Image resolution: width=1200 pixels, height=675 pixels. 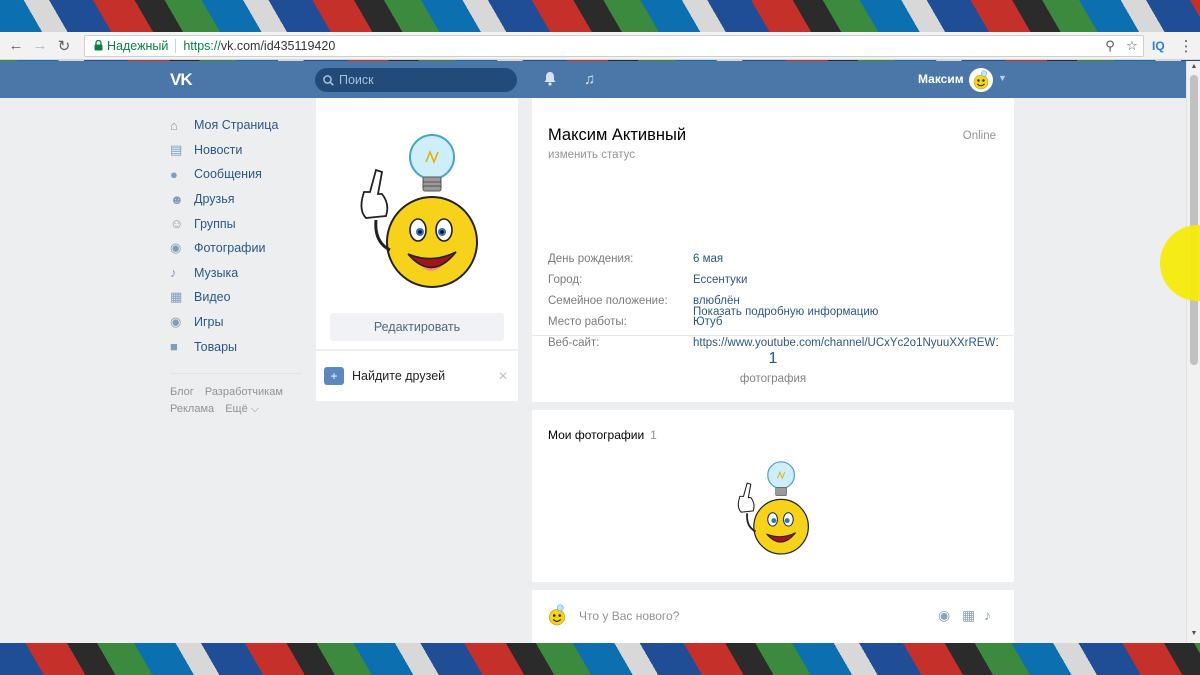 I want to click on edit-profile-button: Редактировать, so click(x=417, y=327).